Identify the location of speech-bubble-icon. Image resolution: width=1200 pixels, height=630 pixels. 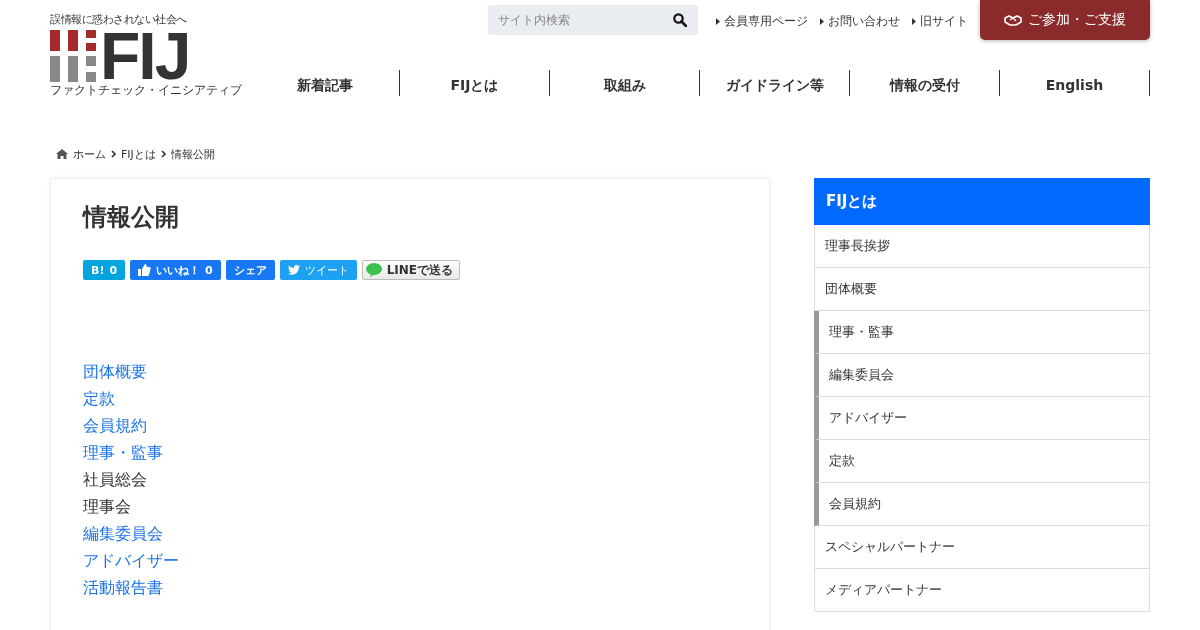
(373, 270).